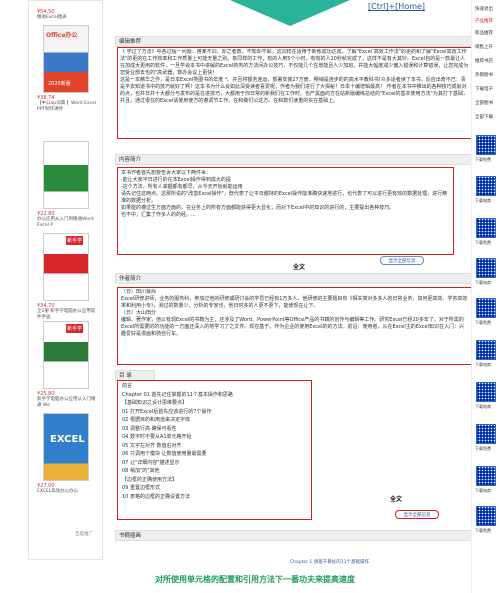  Describe the element at coordinates (216, 403) in the screenshot. I see `toc-line: 【基础知识之设计思维要点】` at that location.